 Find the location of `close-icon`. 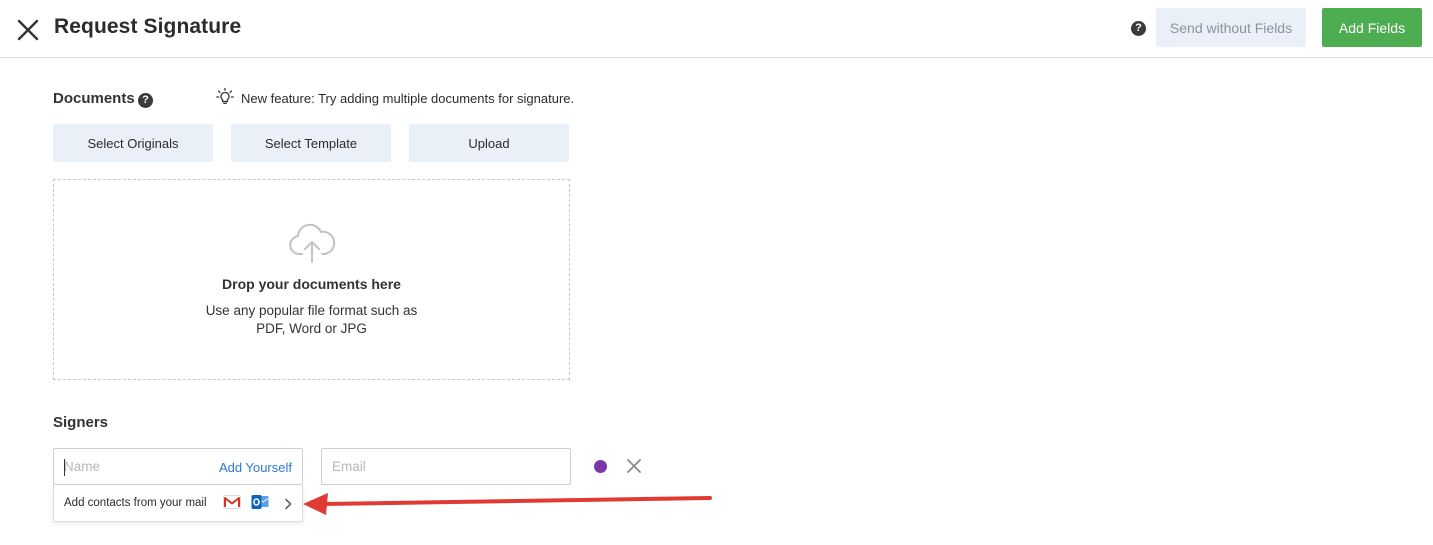

close-icon is located at coordinates (28, 30).